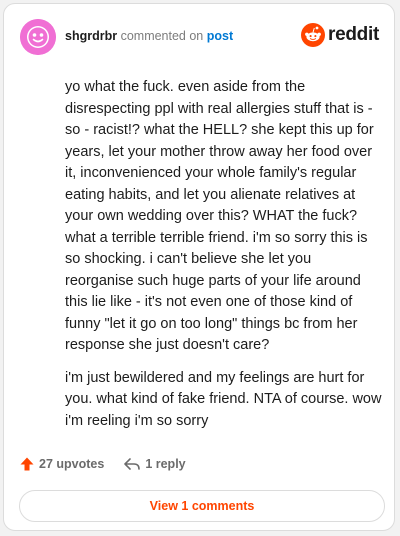 This screenshot has height=536, width=400. Describe the element at coordinates (202, 506) in the screenshot. I see `view-comments-button: View 1 comments` at that location.